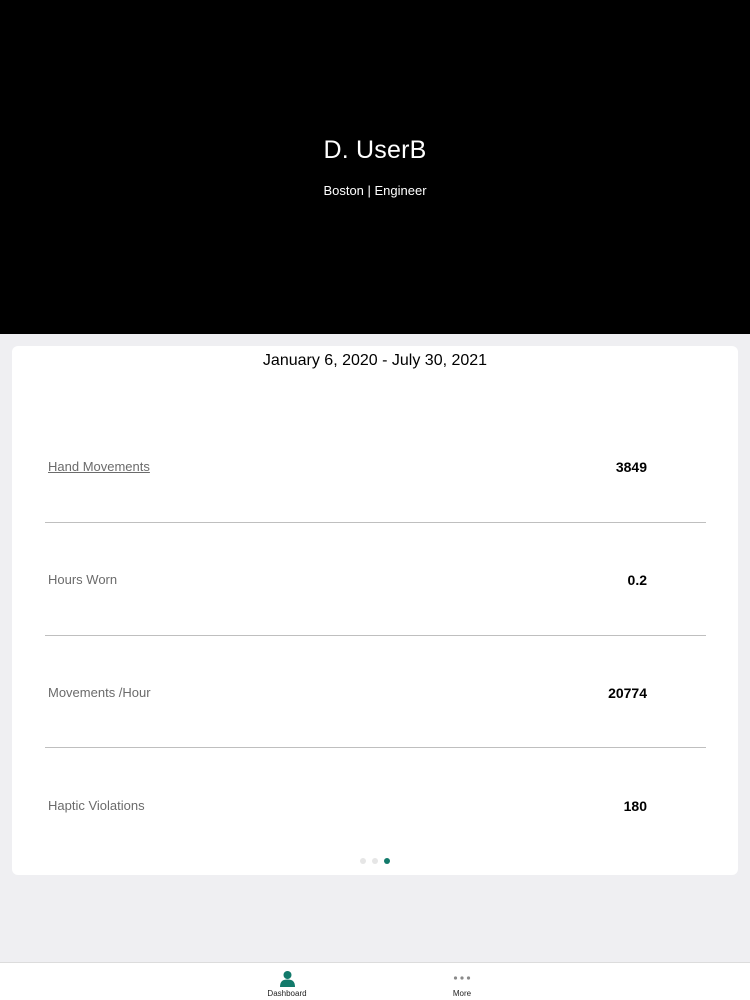 This screenshot has width=750, height=1000. What do you see at coordinates (375, 804) in the screenshot?
I see `stat-row-haptic-violations: Haptic Violations 180` at bounding box center [375, 804].